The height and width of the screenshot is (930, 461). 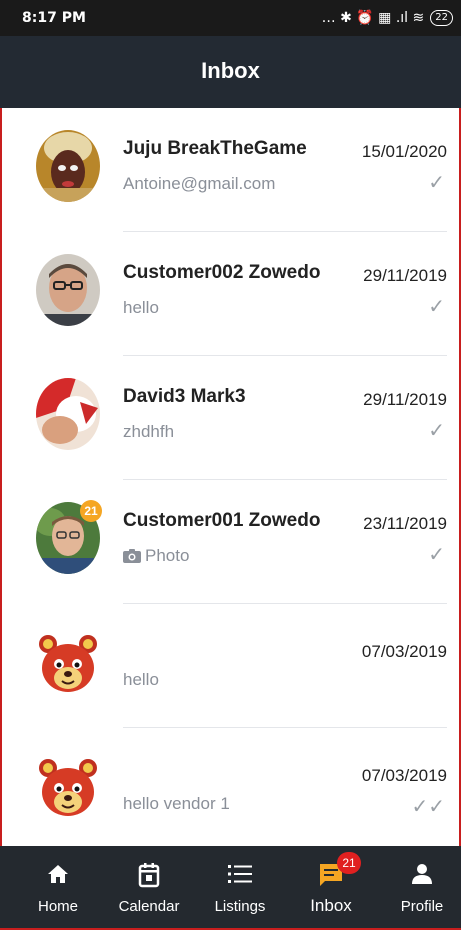 What do you see at coordinates (404, 151) in the screenshot?
I see `message-date: 15/01/2020` at bounding box center [404, 151].